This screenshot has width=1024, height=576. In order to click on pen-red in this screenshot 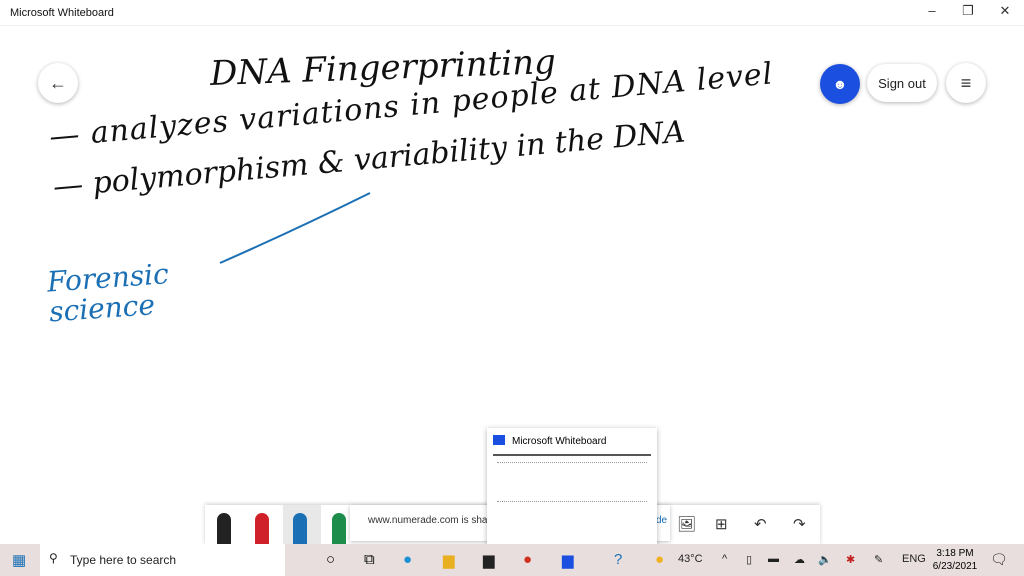, I will do `click(262, 529)`.